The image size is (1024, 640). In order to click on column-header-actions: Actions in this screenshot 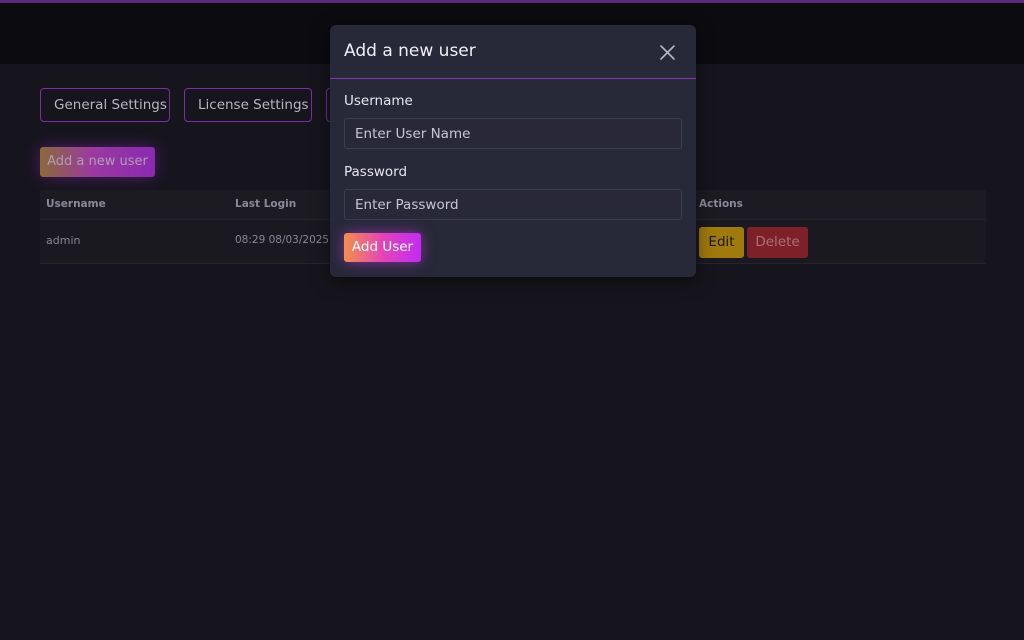, I will do `click(721, 204)`.